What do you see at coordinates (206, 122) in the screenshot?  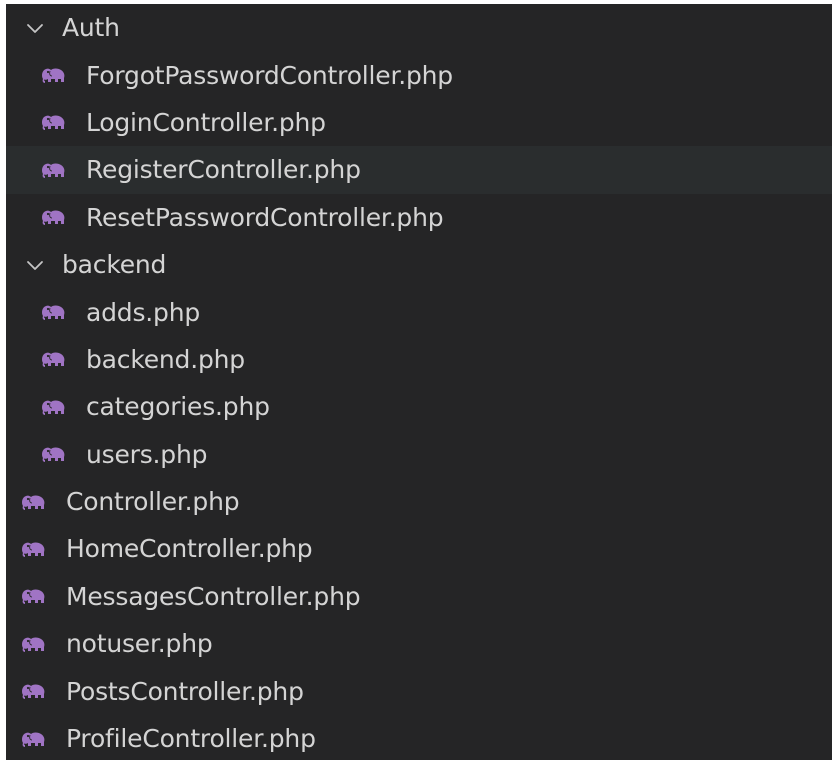 I see `file-label: LoginController.php` at bounding box center [206, 122].